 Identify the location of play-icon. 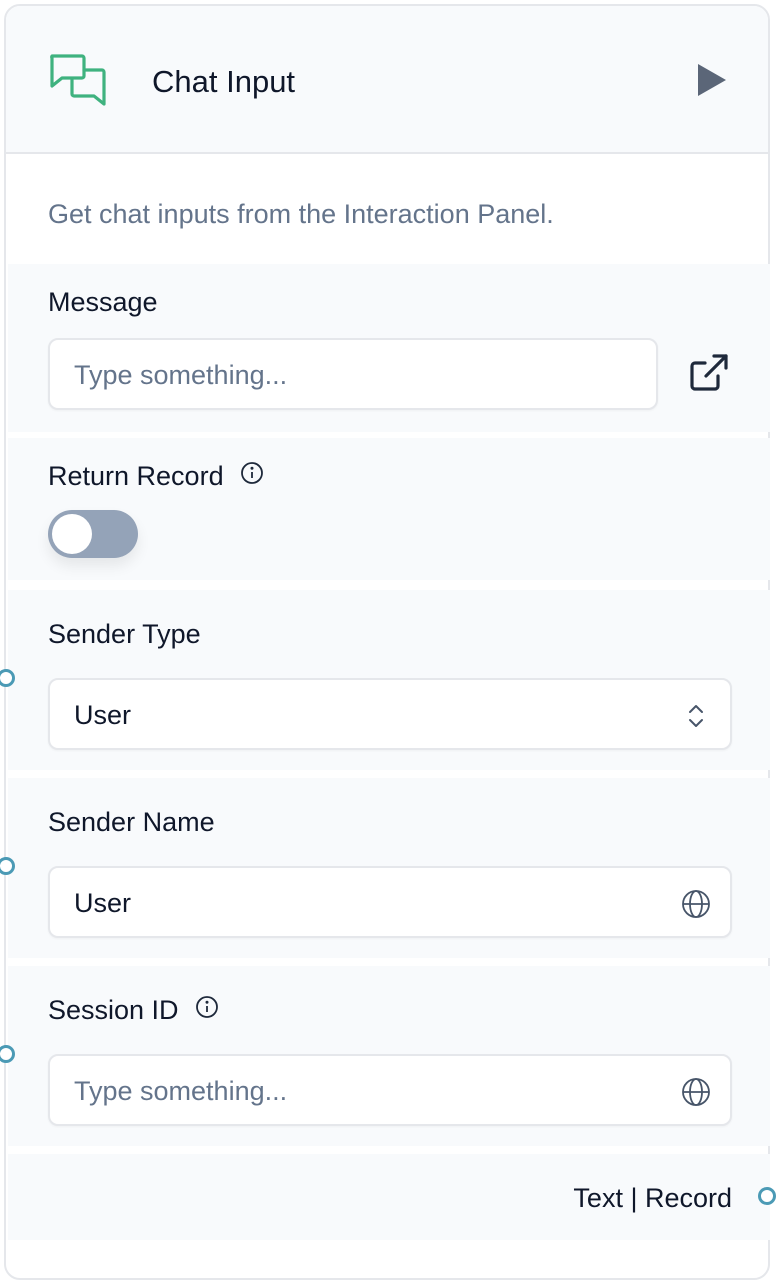
(710, 80).